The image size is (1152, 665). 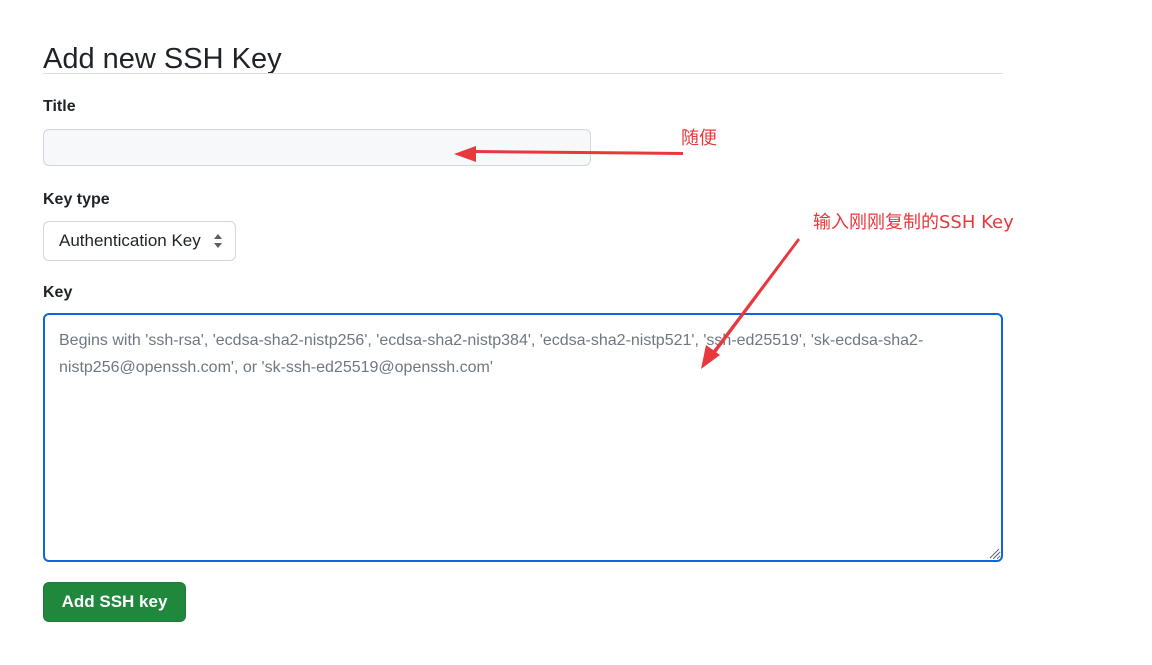 I want to click on key-type-value: Authentication Key, so click(x=130, y=240).